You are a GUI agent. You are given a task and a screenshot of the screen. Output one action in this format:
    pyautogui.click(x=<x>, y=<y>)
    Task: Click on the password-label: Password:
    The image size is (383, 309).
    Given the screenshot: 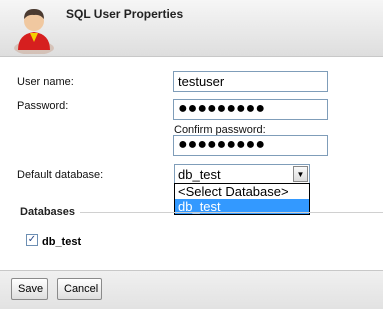 What is the action you would take?
    pyautogui.click(x=43, y=106)
    